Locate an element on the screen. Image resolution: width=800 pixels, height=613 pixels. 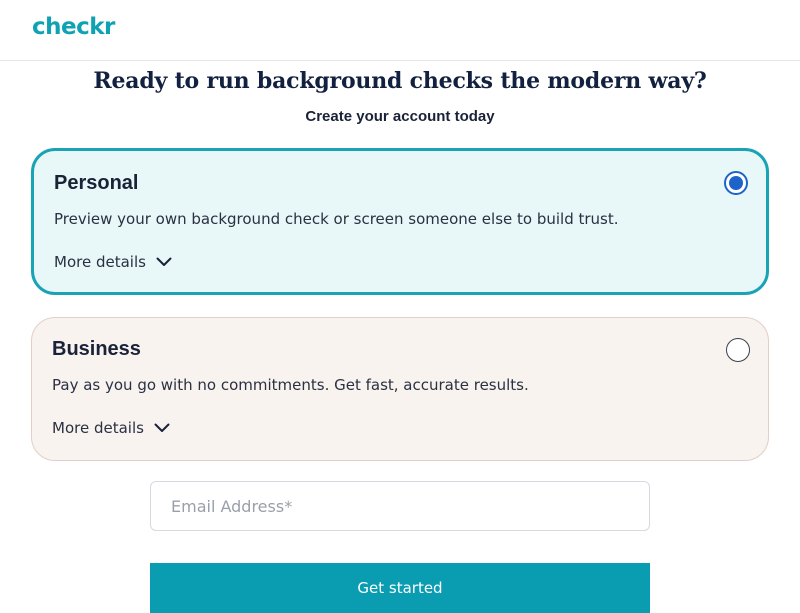
radio-unselected-icon is located at coordinates (738, 350).